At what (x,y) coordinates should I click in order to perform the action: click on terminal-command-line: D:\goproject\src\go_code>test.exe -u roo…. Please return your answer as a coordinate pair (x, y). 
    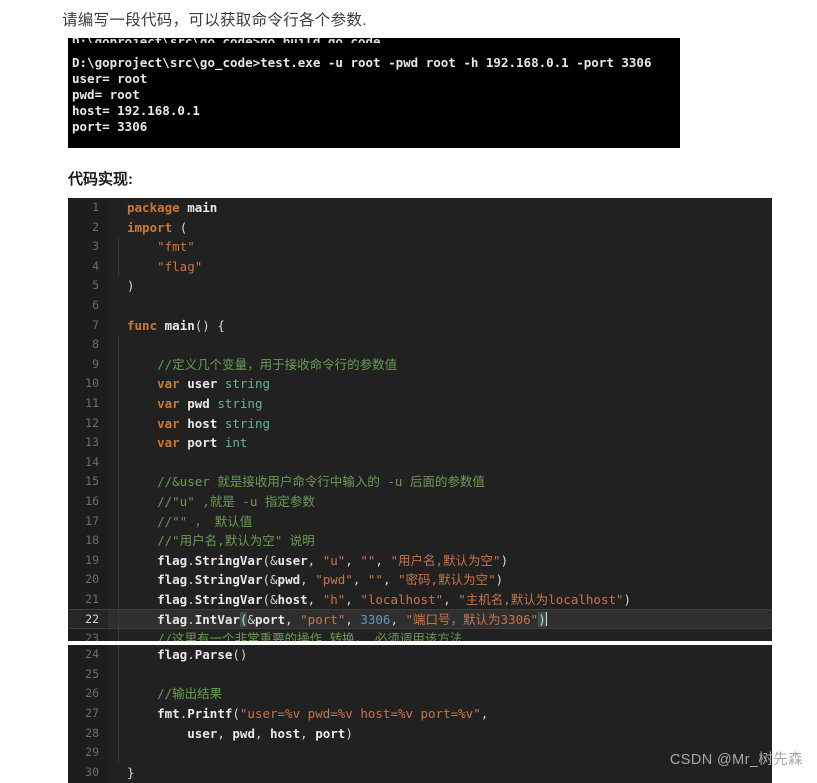
    Looking at the image, I should click on (362, 62).